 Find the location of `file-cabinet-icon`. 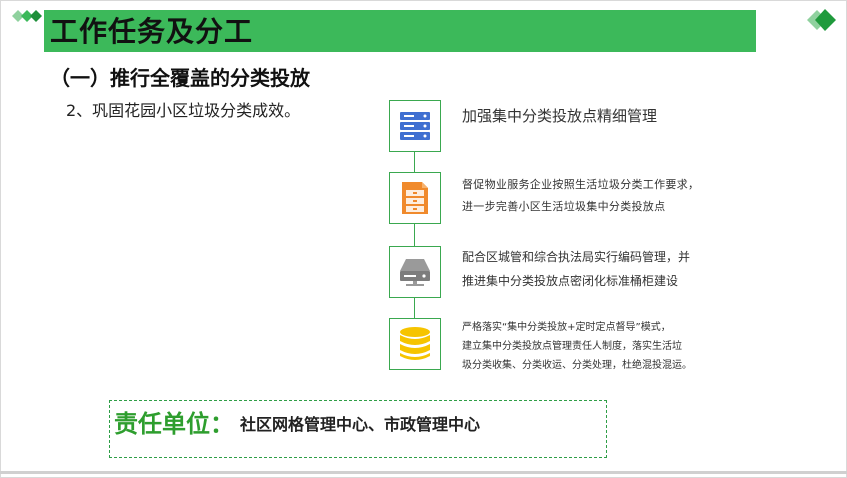

file-cabinet-icon is located at coordinates (415, 198).